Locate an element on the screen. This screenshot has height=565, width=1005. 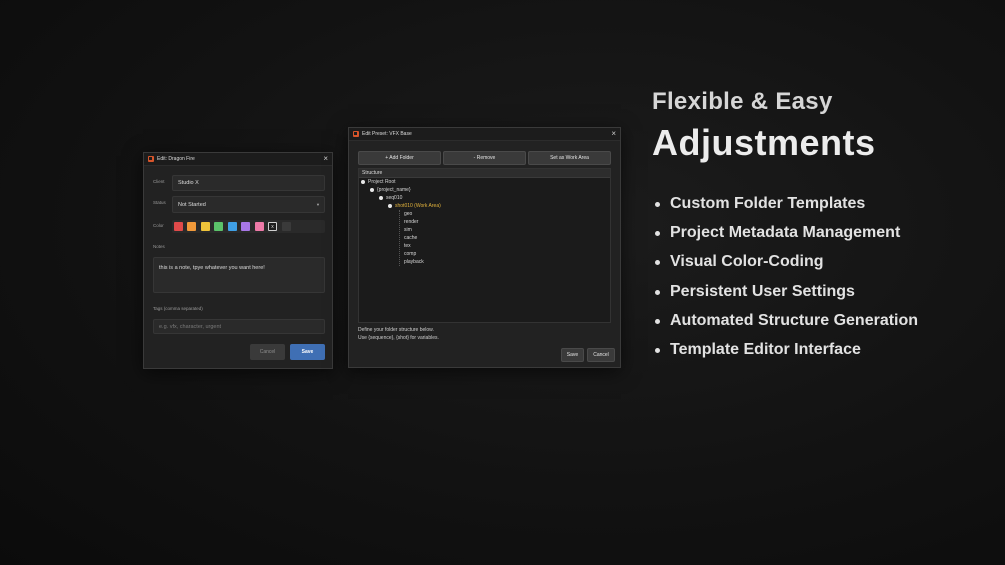
clear-x-icon: x is located at coordinates (272, 226).